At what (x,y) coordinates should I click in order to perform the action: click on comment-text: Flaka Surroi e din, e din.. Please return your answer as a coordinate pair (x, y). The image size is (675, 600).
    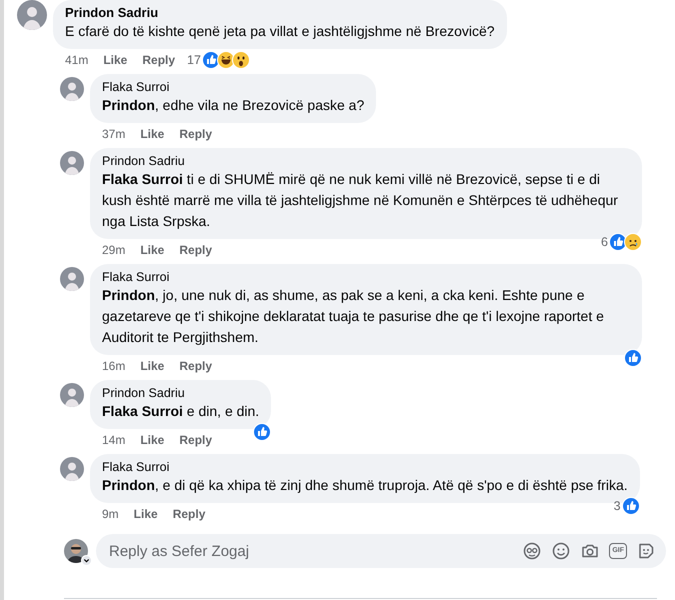
    Looking at the image, I should click on (181, 411).